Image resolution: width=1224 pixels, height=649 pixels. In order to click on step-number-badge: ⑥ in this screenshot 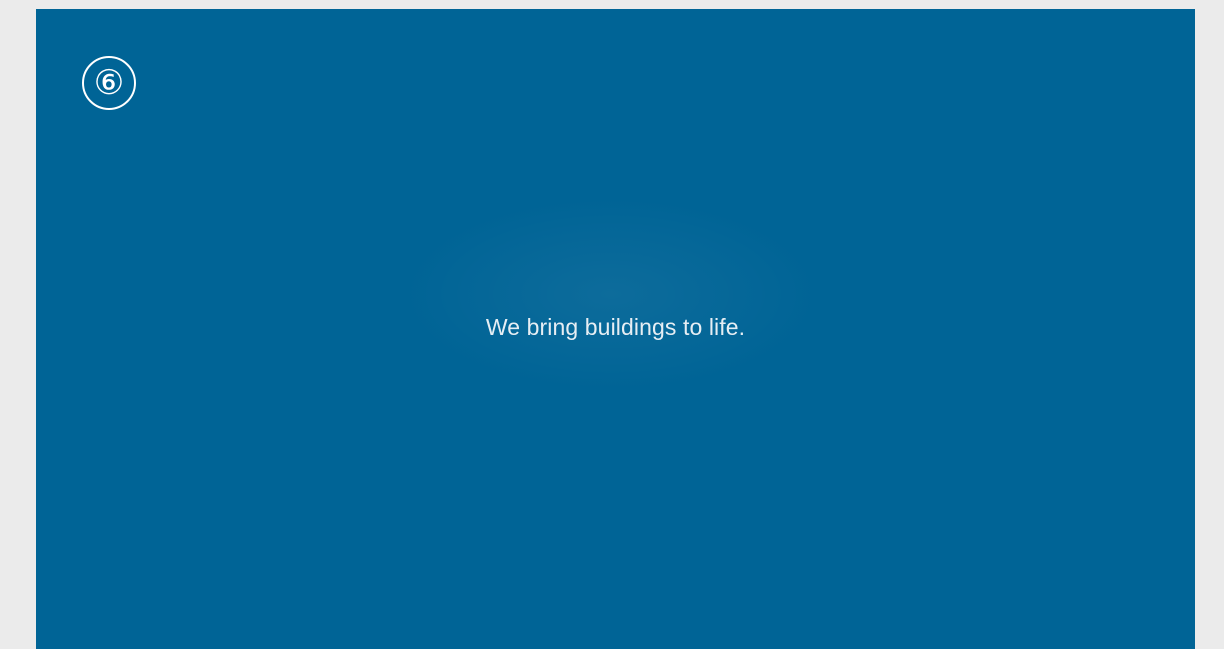, I will do `click(109, 83)`.